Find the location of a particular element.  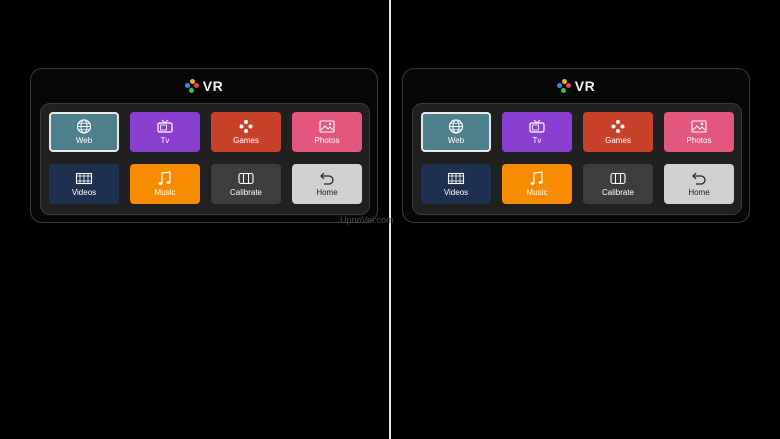

watermark: UpnoVel.com is located at coordinates (367, 220).